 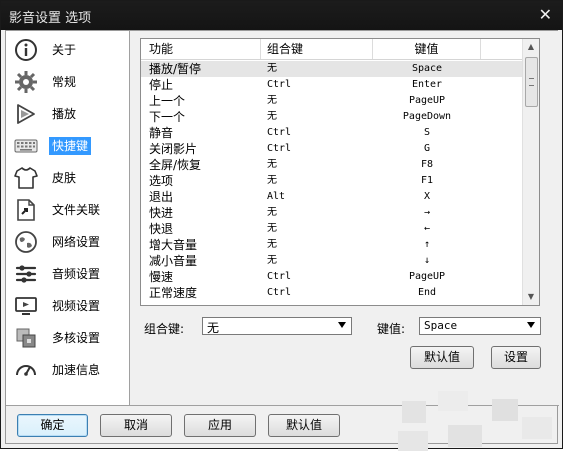 What do you see at coordinates (136, 425) in the screenshot?
I see `cancel-button: 取消` at bounding box center [136, 425].